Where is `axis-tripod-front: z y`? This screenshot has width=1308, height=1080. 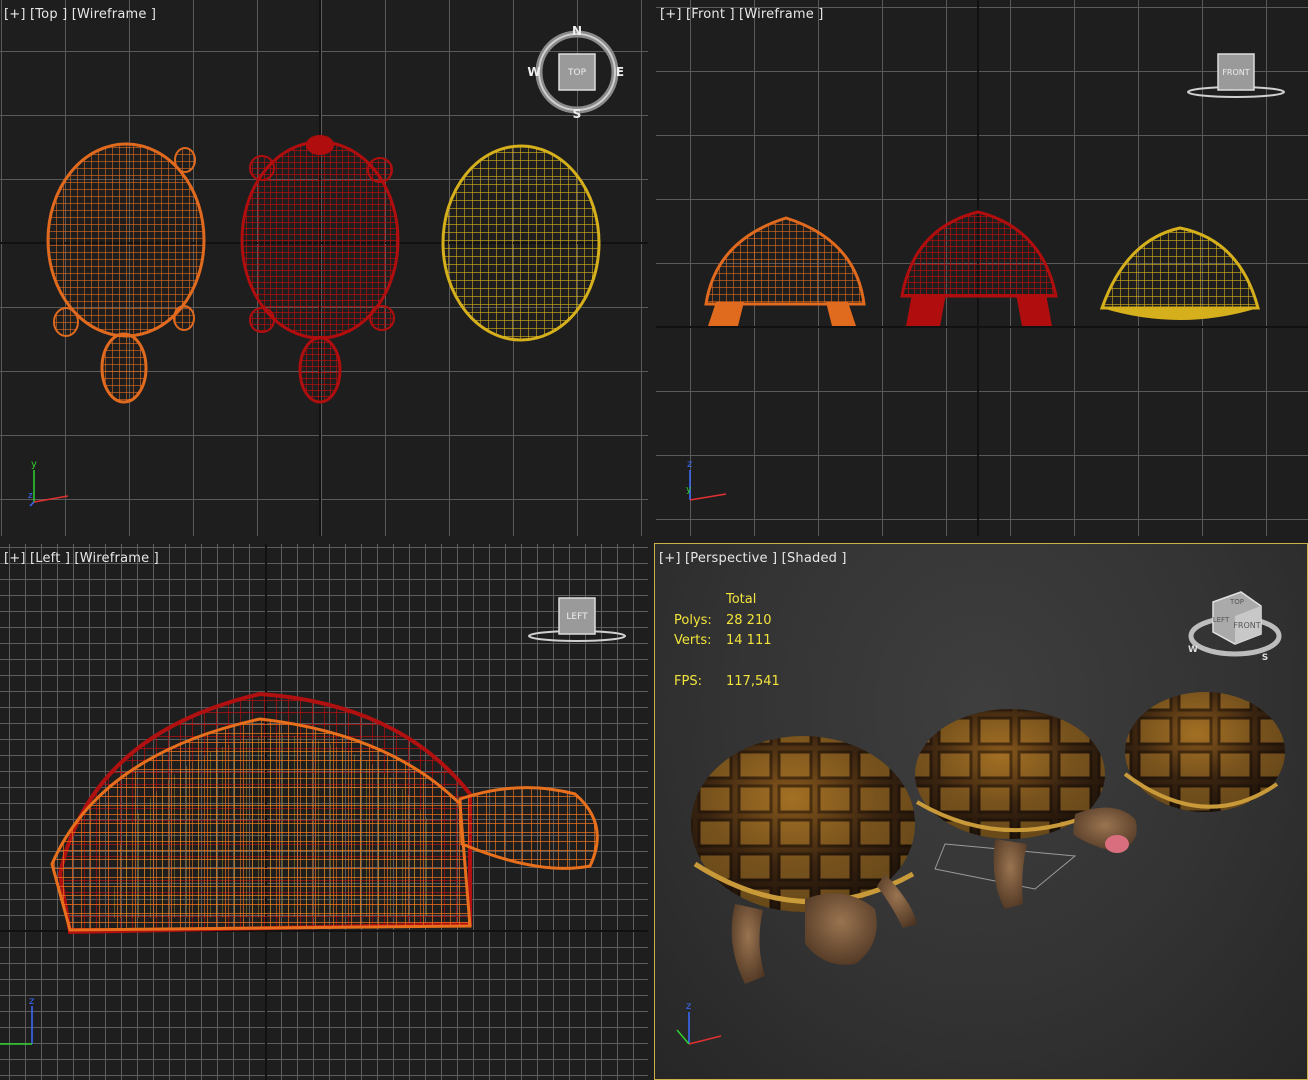 axis-tripod-front: z y is located at coordinates (706, 480).